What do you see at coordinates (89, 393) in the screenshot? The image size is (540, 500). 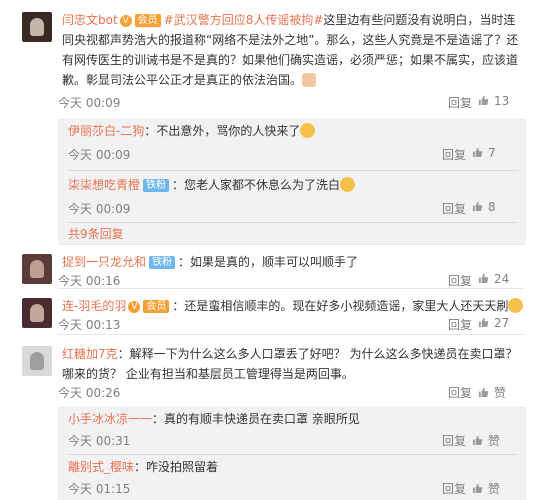 I see `comment-time: 今天 00:26` at bounding box center [89, 393].